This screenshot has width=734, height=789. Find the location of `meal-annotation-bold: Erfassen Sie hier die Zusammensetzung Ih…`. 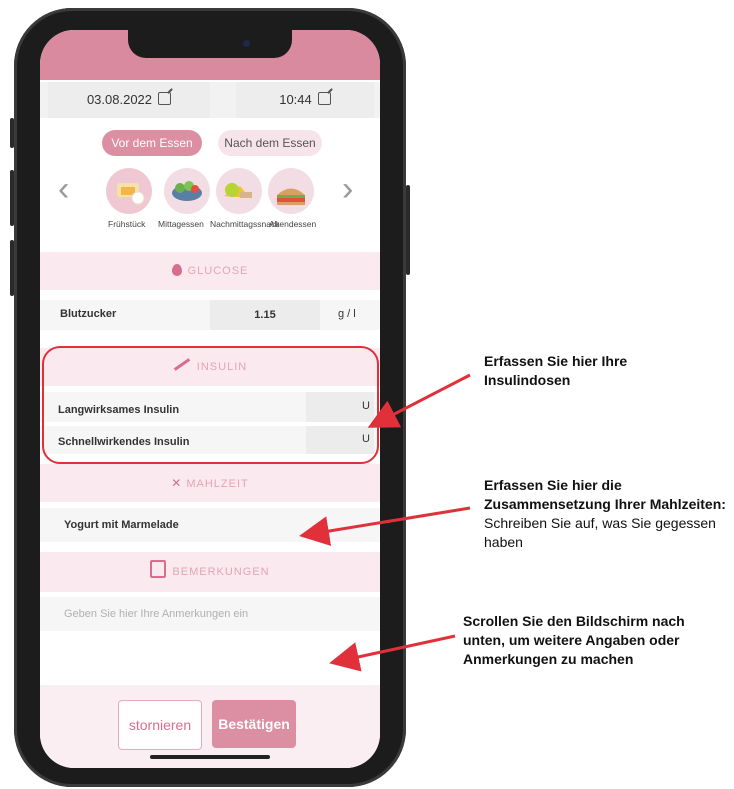

meal-annotation-bold: Erfassen Sie hier die Zusammensetzung Ih… is located at coordinates (605, 494).